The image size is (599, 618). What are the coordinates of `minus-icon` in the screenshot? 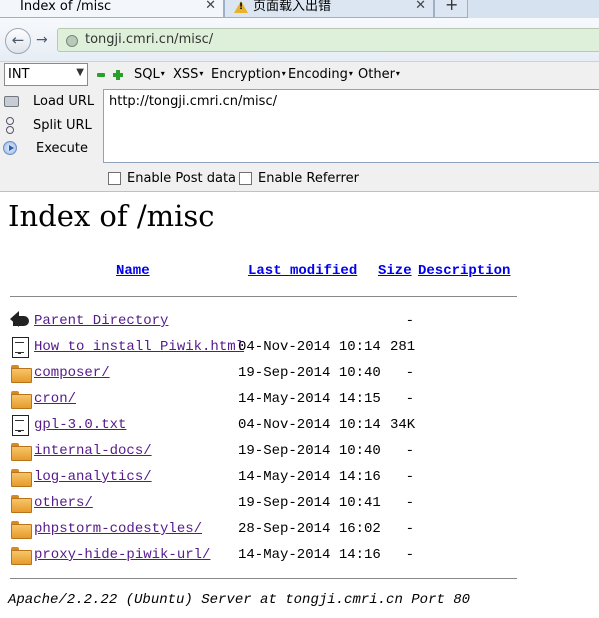 It's located at (101, 75).